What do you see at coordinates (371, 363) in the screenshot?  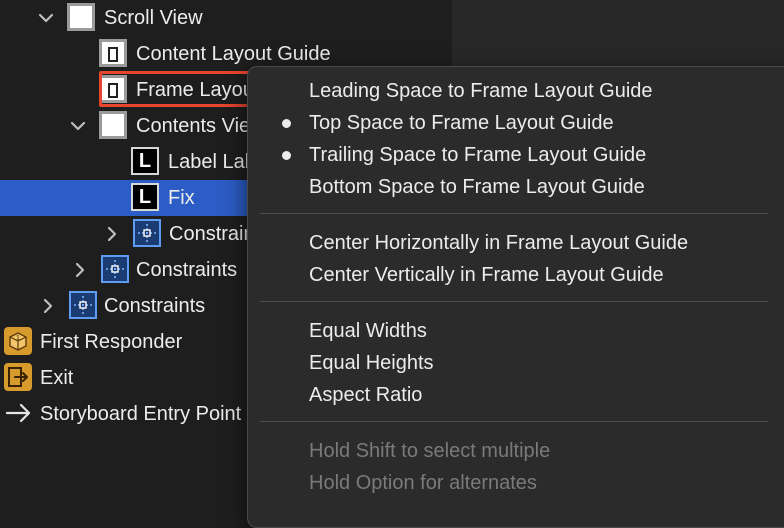 I see `menu-item-equal-heights: Equal Heights` at bounding box center [371, 363].